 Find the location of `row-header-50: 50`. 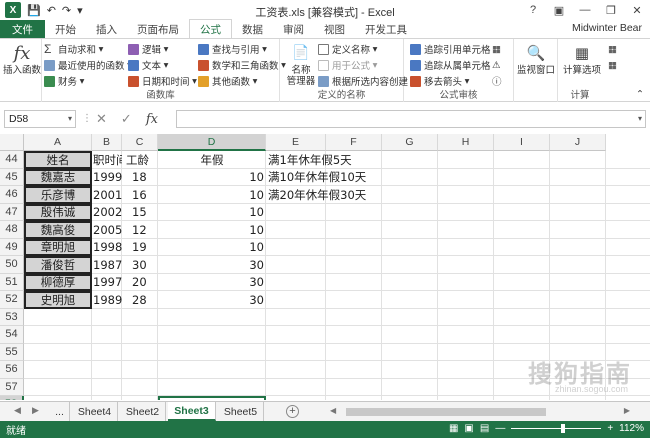

row-header-50: 50 is located at coordinates (12, 265).